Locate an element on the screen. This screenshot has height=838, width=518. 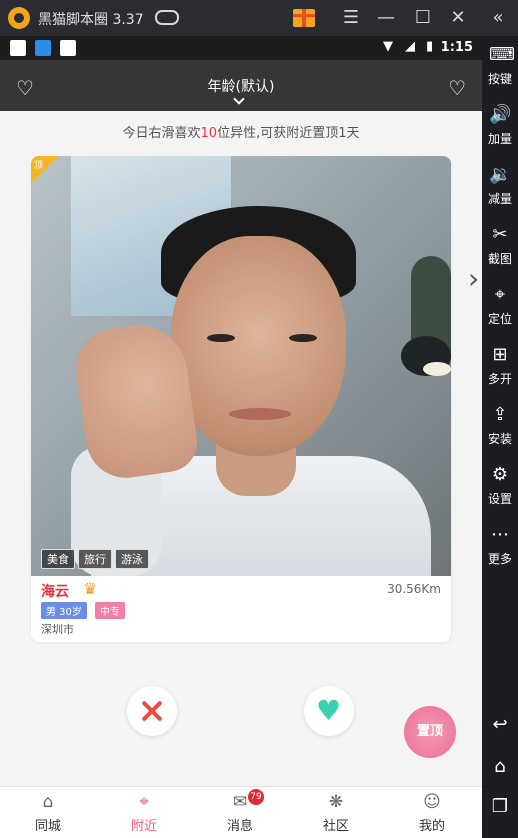
tab-profile: ☺ 我的 is located at coordinates (432, 812).